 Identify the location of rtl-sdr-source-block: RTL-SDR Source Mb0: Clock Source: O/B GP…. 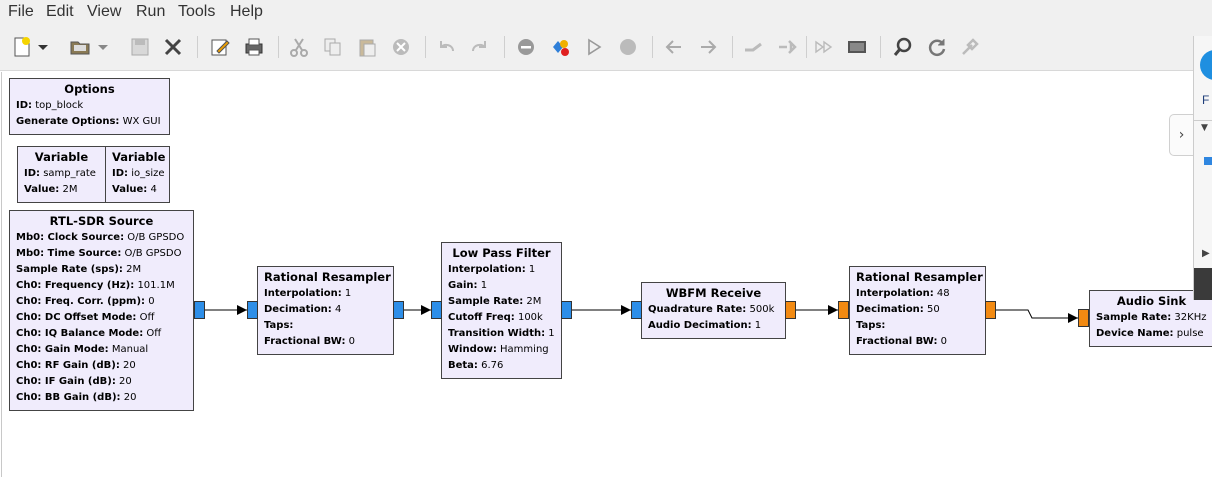
(101, 310).